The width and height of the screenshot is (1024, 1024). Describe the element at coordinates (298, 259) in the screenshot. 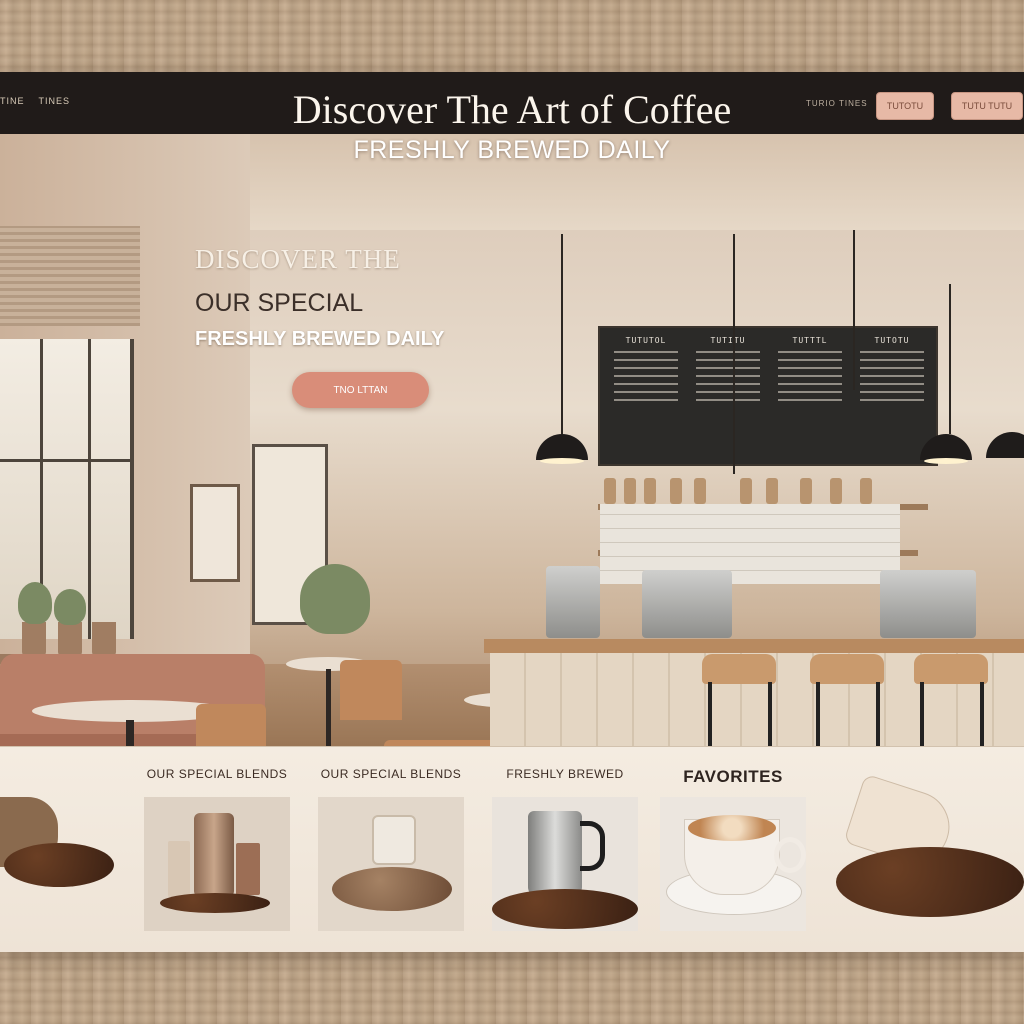

I see `hero-heading: DISCOVER THE` at that location.